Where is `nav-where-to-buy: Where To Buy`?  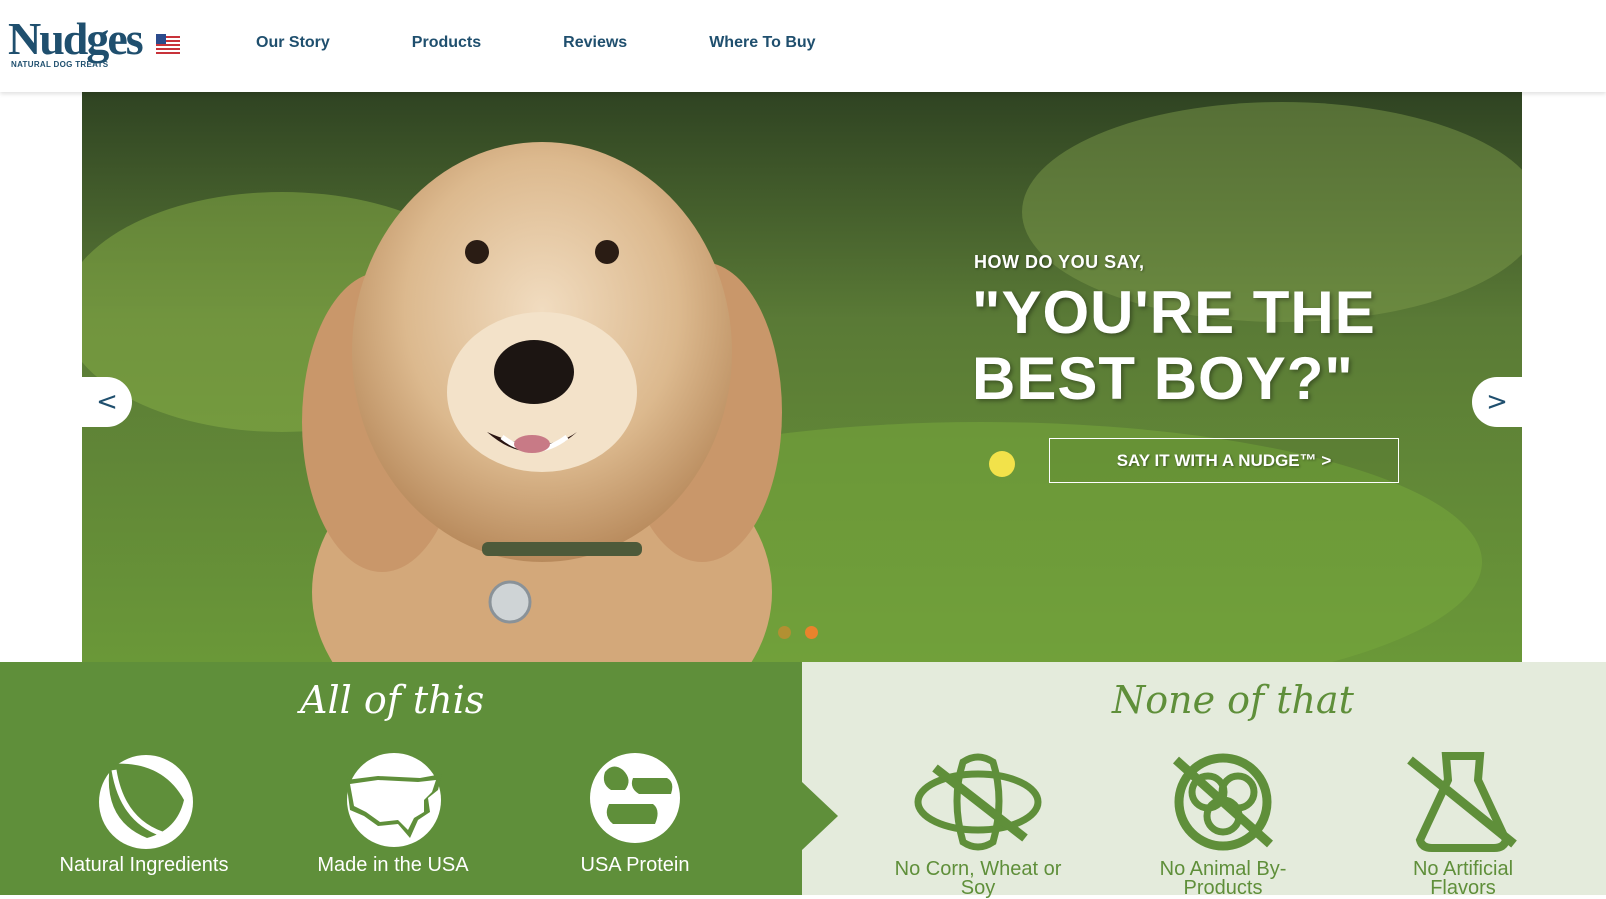
nav-where-to-buy: Where To Buy is located at coordinates (762, 43).